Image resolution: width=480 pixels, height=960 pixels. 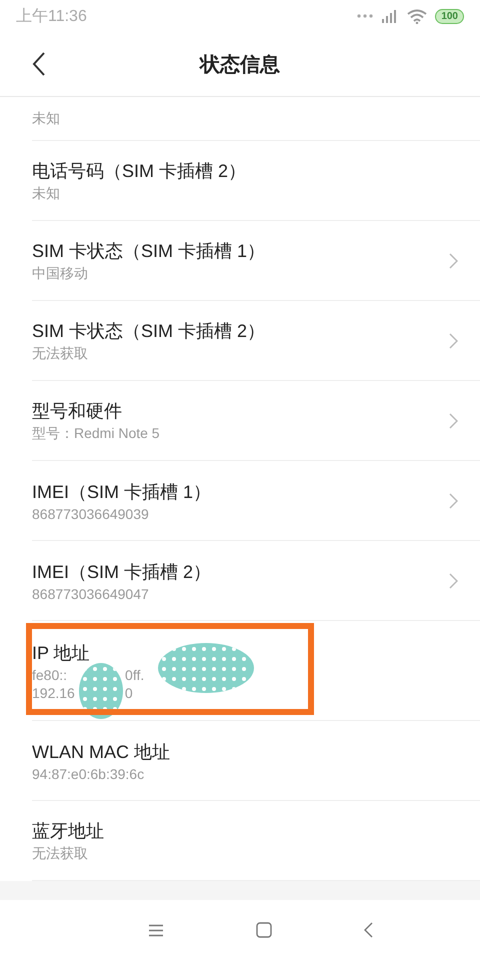 I want to click on wifi-icon, so click(x=417, y=16).